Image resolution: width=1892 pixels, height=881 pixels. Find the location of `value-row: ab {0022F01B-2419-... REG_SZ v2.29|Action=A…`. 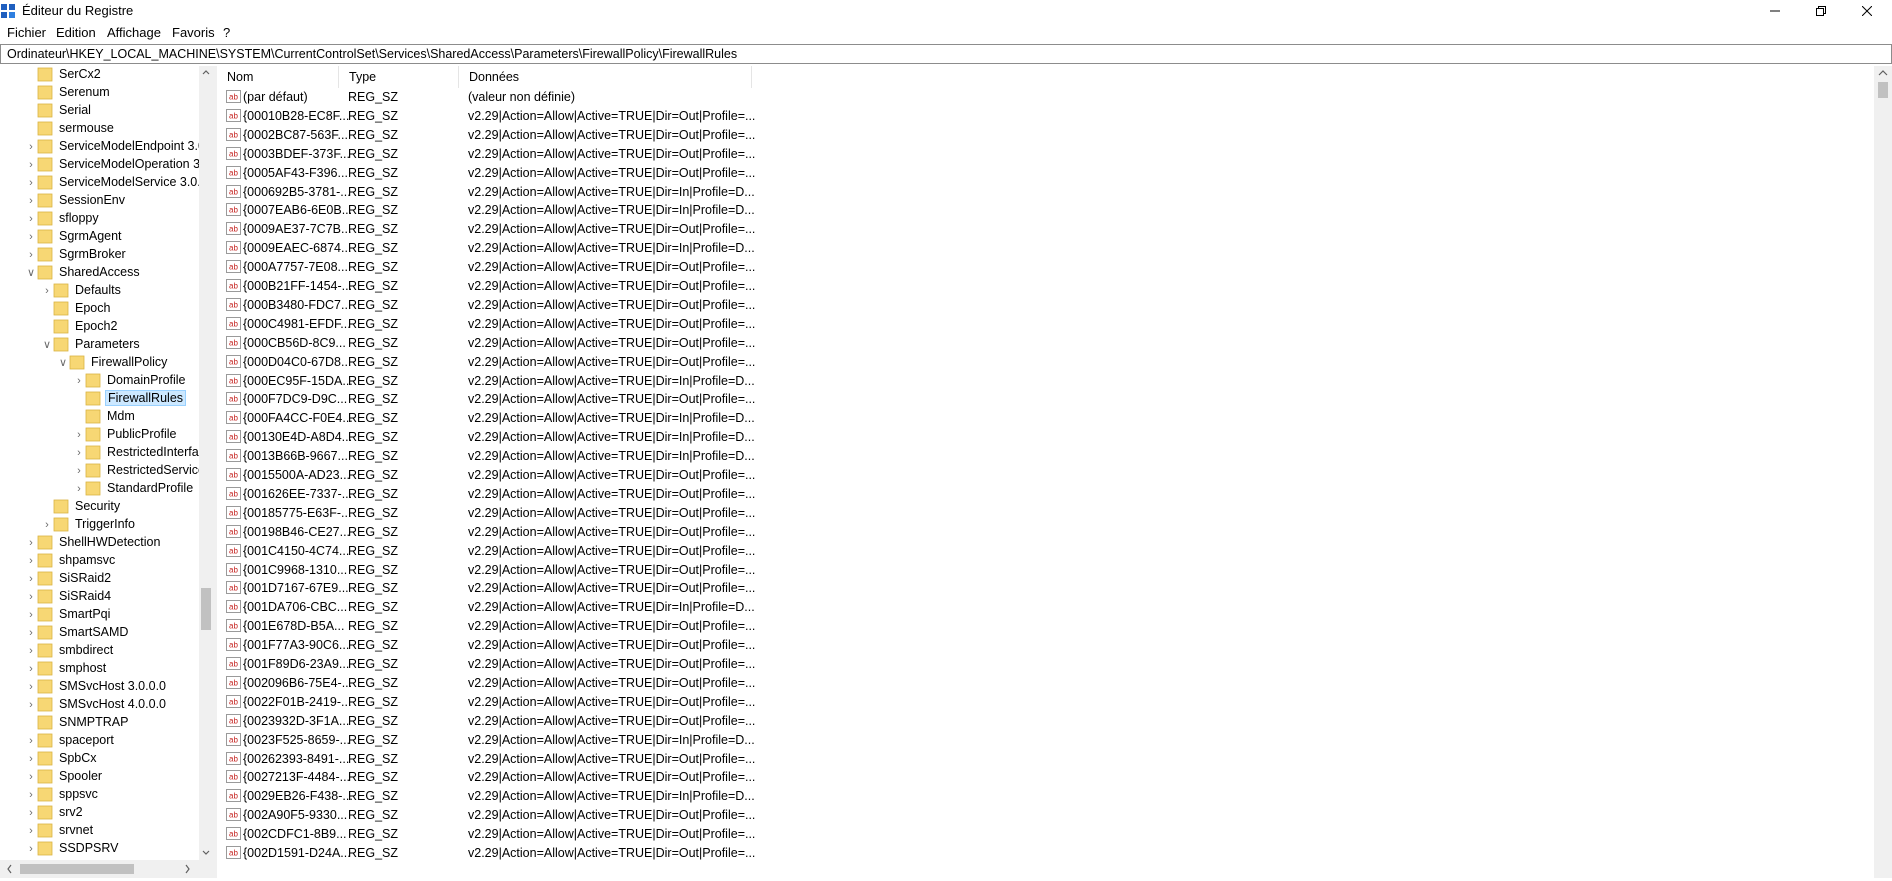

value-row: ab {0022F01B-2419-... REG_SZ v2.29|Action=A… is located at coordinates (1037, 702).